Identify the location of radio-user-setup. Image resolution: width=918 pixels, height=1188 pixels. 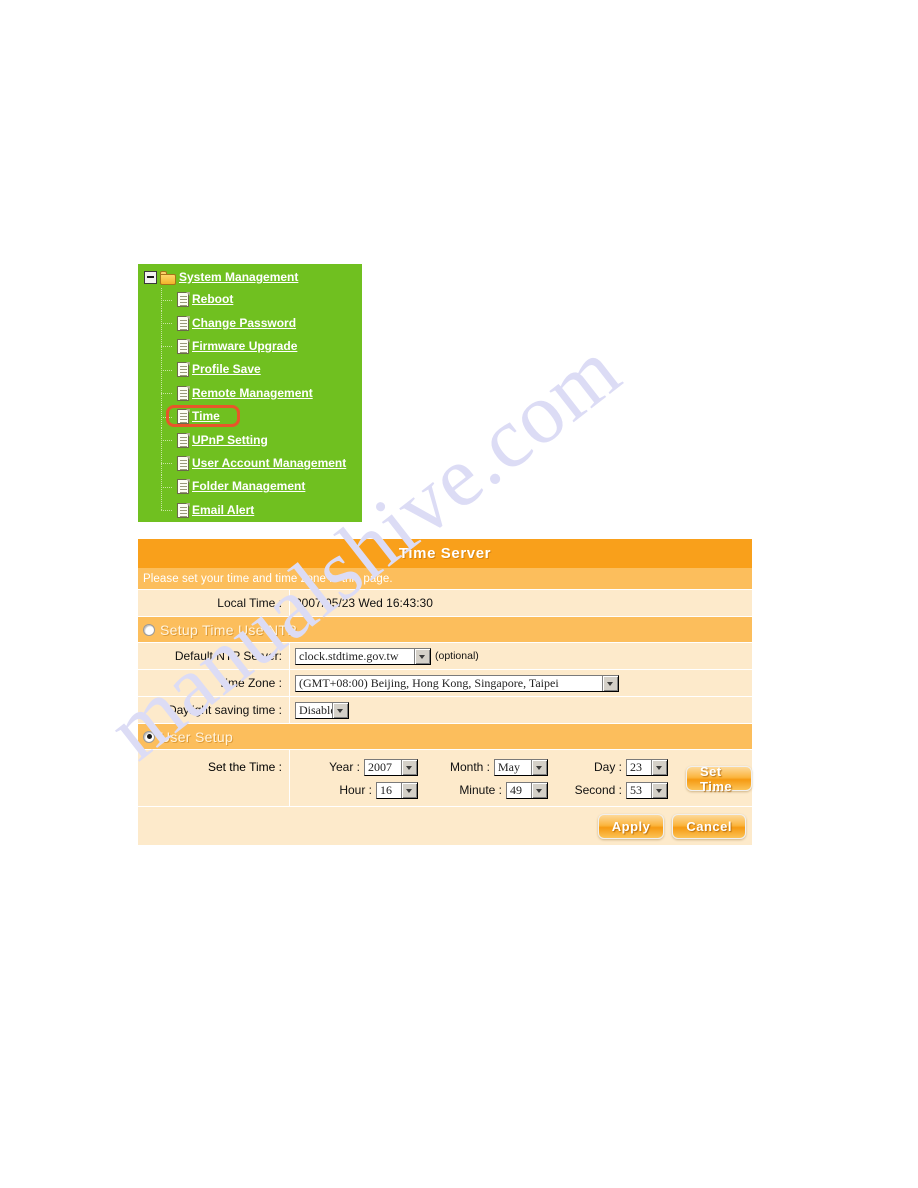
(149, 736).